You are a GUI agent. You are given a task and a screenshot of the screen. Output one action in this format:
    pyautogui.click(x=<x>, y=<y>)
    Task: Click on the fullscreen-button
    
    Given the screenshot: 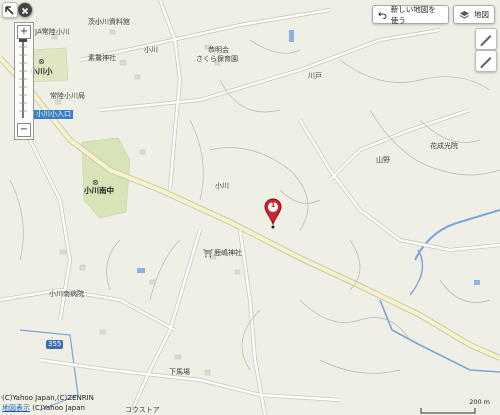 What is the action you would take?
    pyautogui.click(x=10, y=10)
    